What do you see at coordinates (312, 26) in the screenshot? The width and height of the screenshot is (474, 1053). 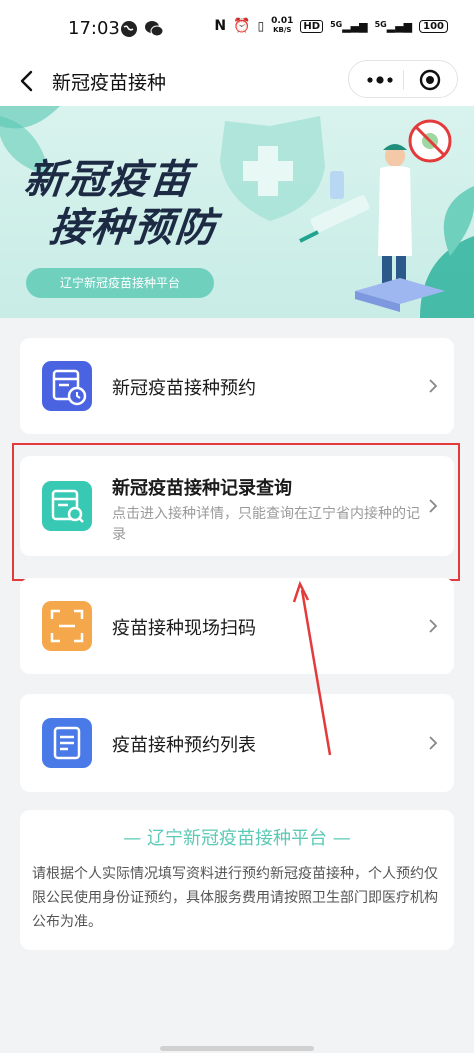 I see `hd-badge: HD` at bounding box center [312, 26].